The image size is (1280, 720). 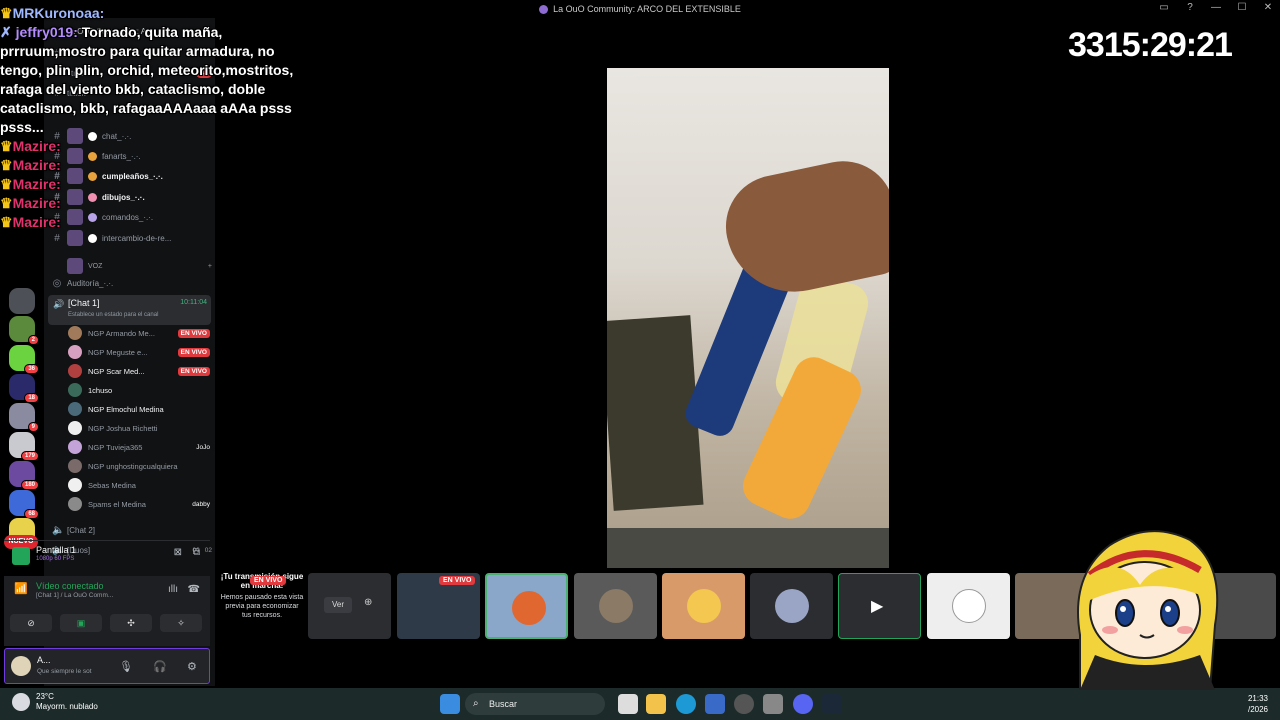 I want to click on add-channel-icon: +, so click(x=210, y=266).